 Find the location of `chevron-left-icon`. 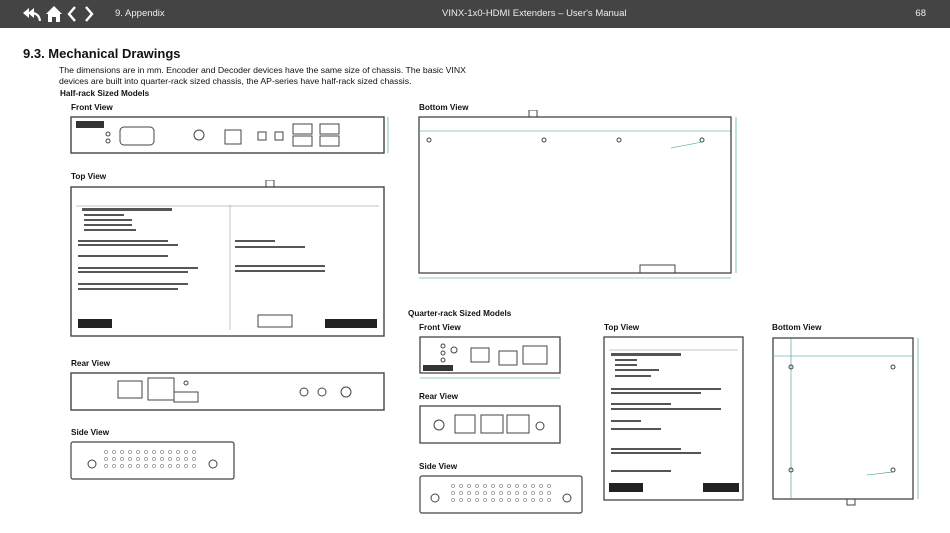

chevron-left-icon is located at coordinates (72, 14).